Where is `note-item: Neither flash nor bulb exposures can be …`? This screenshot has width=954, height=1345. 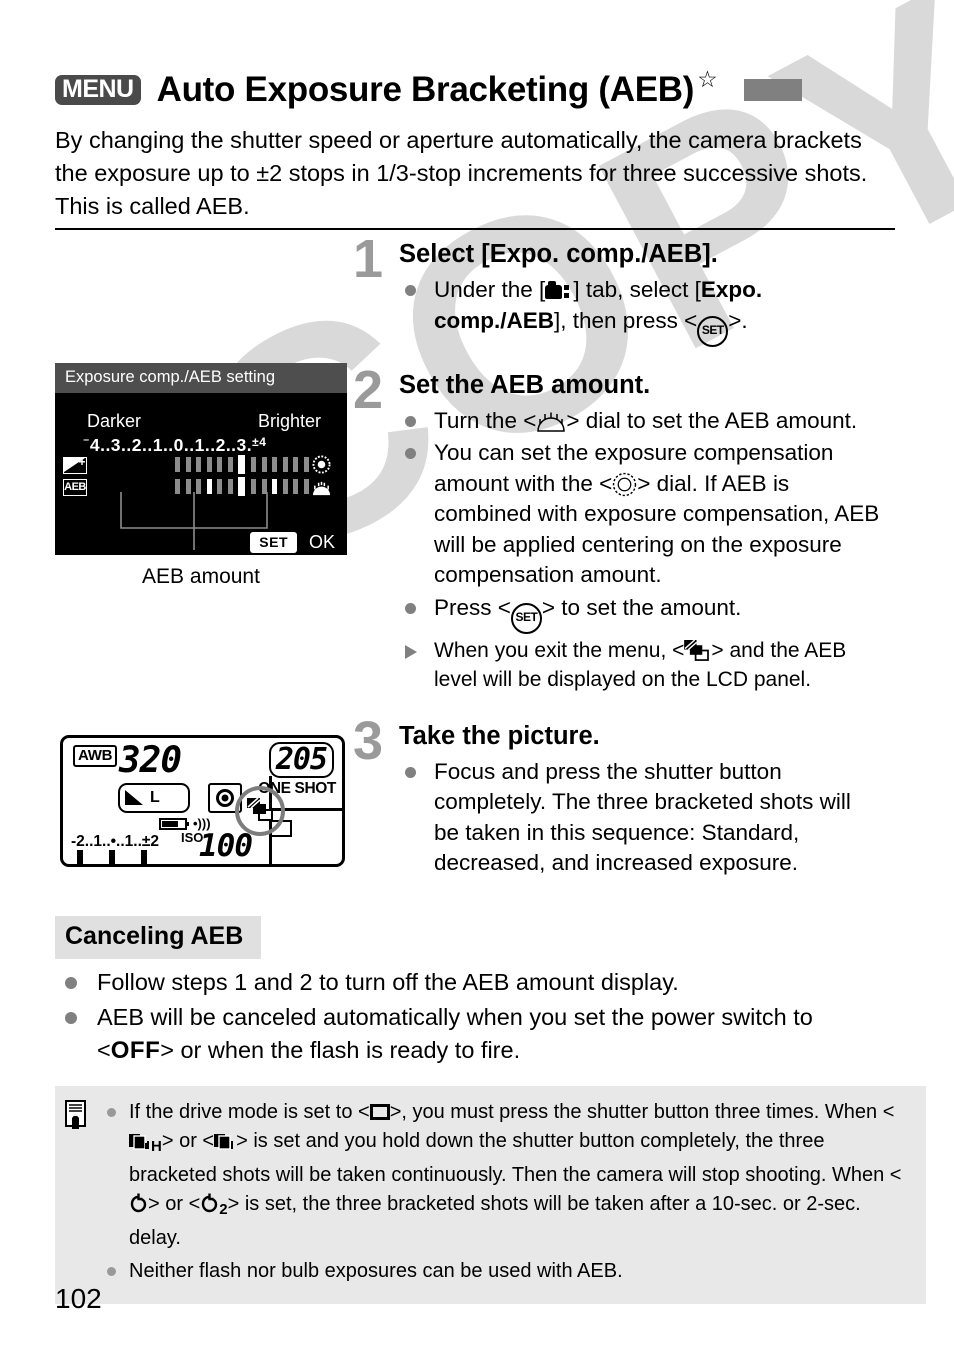 note-item: Neither flash nor bulb exposures can be … is located at coordinates (505, 1271).